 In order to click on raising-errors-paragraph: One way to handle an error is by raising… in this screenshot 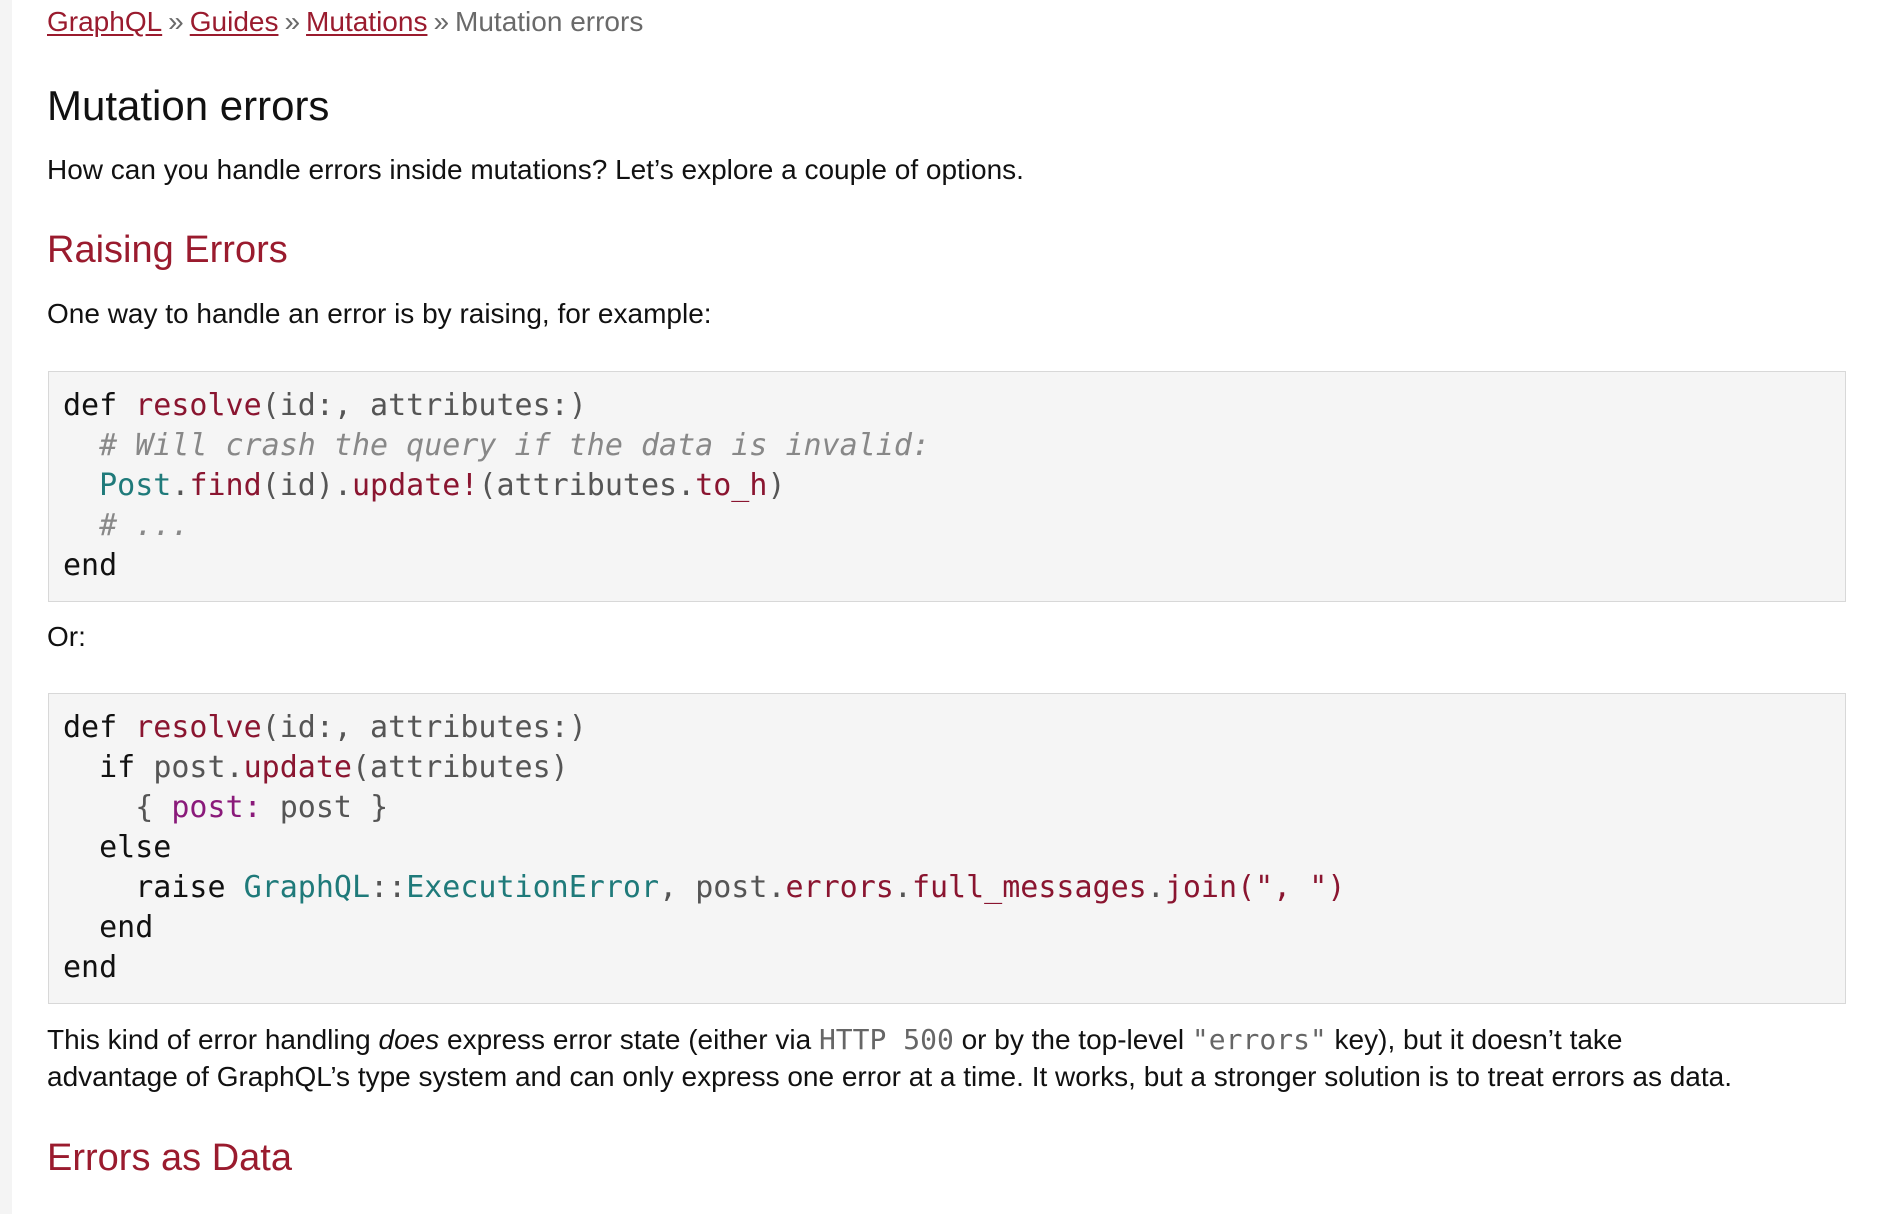, I will do `click(379, 313)`.